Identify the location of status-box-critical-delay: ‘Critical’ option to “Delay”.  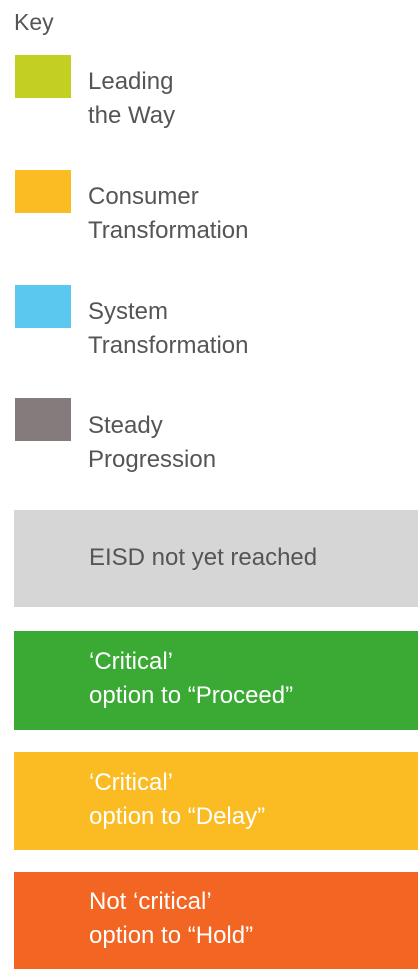
(216, 801).